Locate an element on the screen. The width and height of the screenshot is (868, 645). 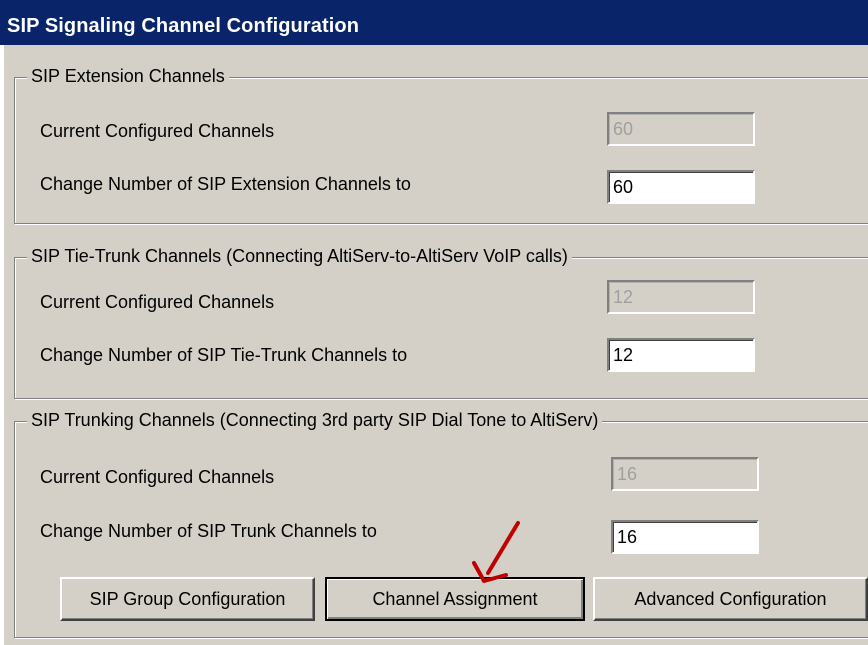
tie-trunk-current-label: Current Configured Channels is located at coordinates (157, 302).